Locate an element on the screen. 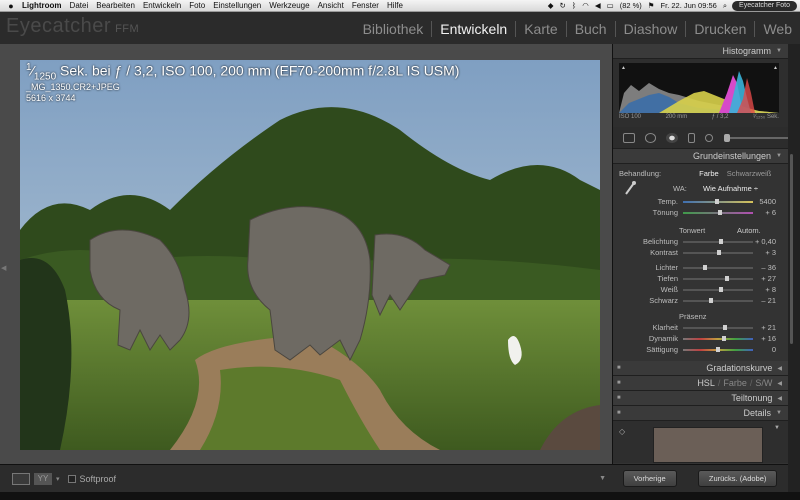  module-bibliothek: Bibliothek is located at coordinates (393, 29).